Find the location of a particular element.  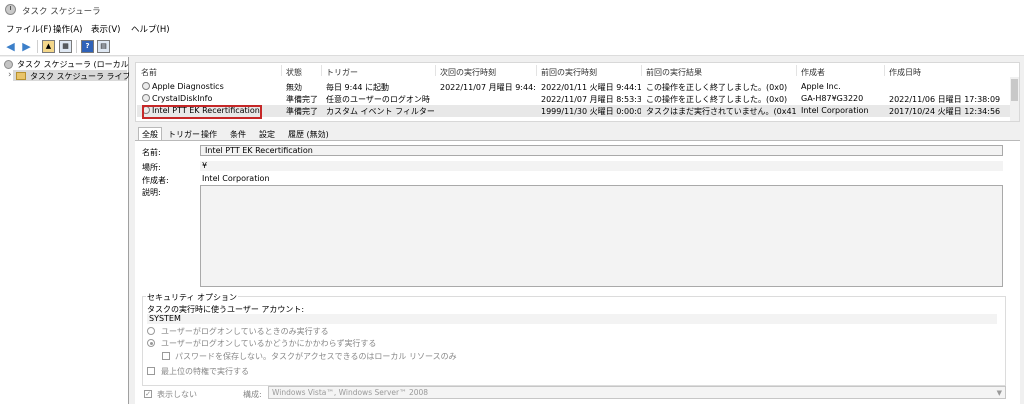

task-scheduler-app-icon is located at coordinates (10, 9).